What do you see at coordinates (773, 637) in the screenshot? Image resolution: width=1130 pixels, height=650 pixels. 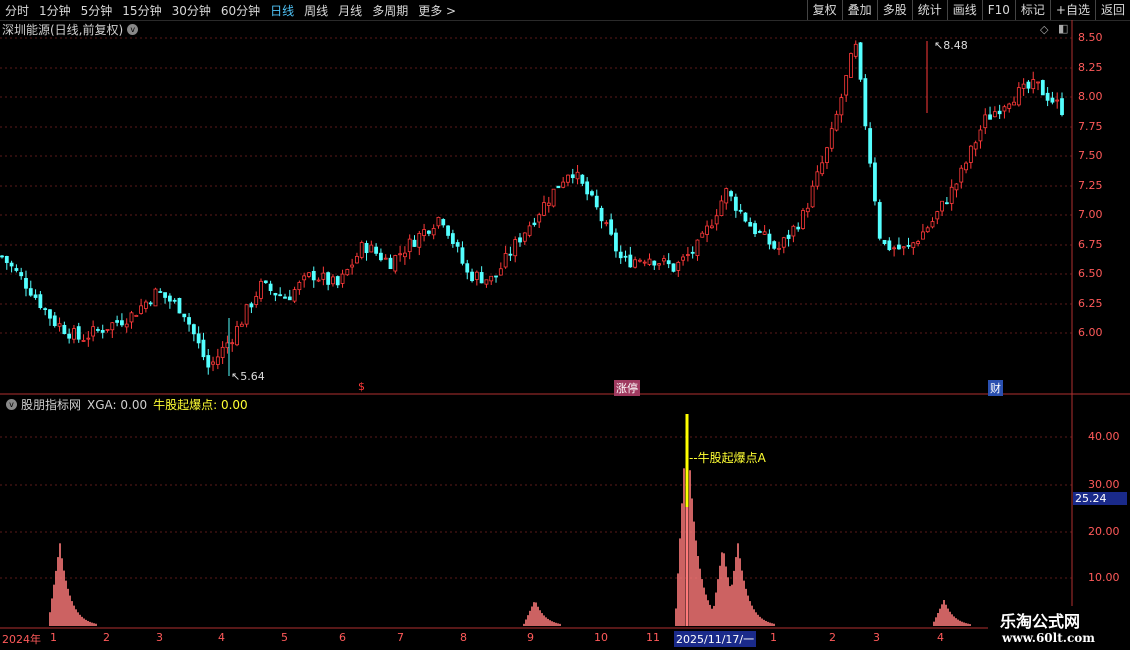 I see `date-tick: 1` at bounding box center [773, 637].